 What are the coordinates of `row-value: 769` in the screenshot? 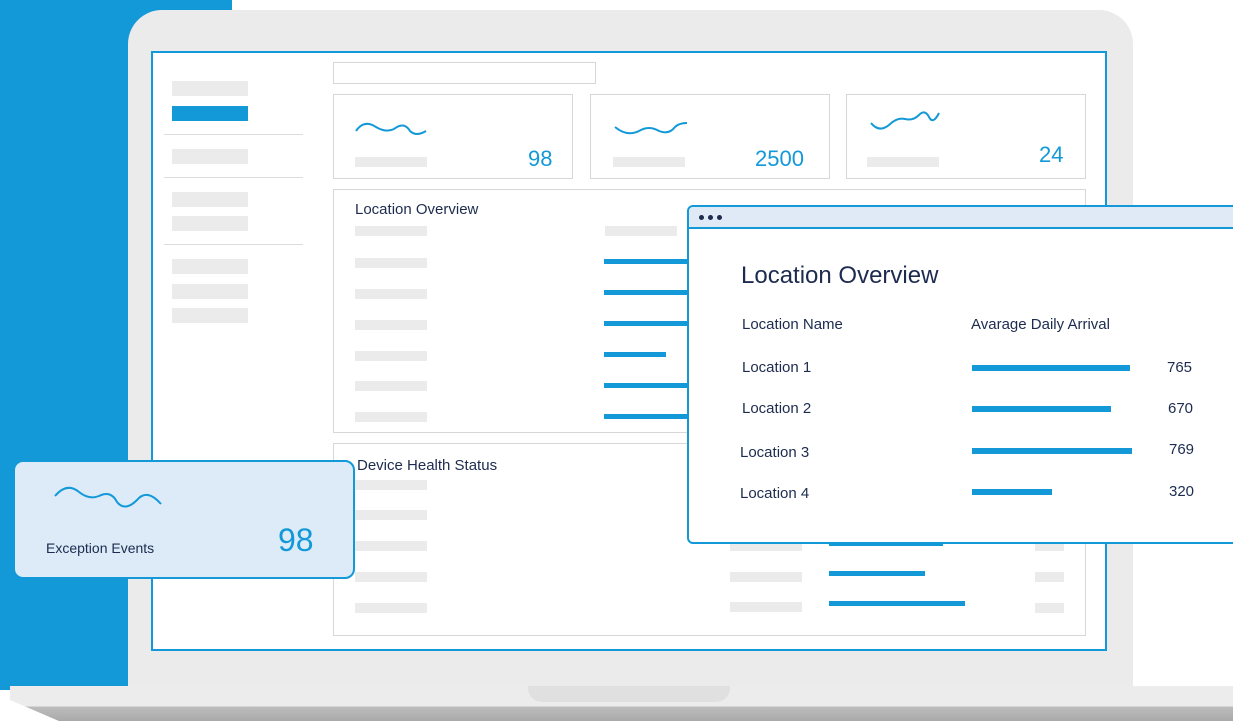 It's located at (1182, 449).